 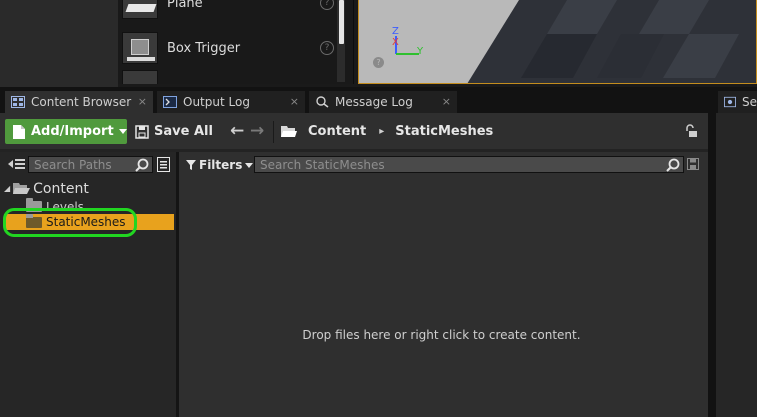 What do you see at coordinates (163, 164) in the screenshot?
I see `path-view-options-icon` at bounding box center [163, 164].